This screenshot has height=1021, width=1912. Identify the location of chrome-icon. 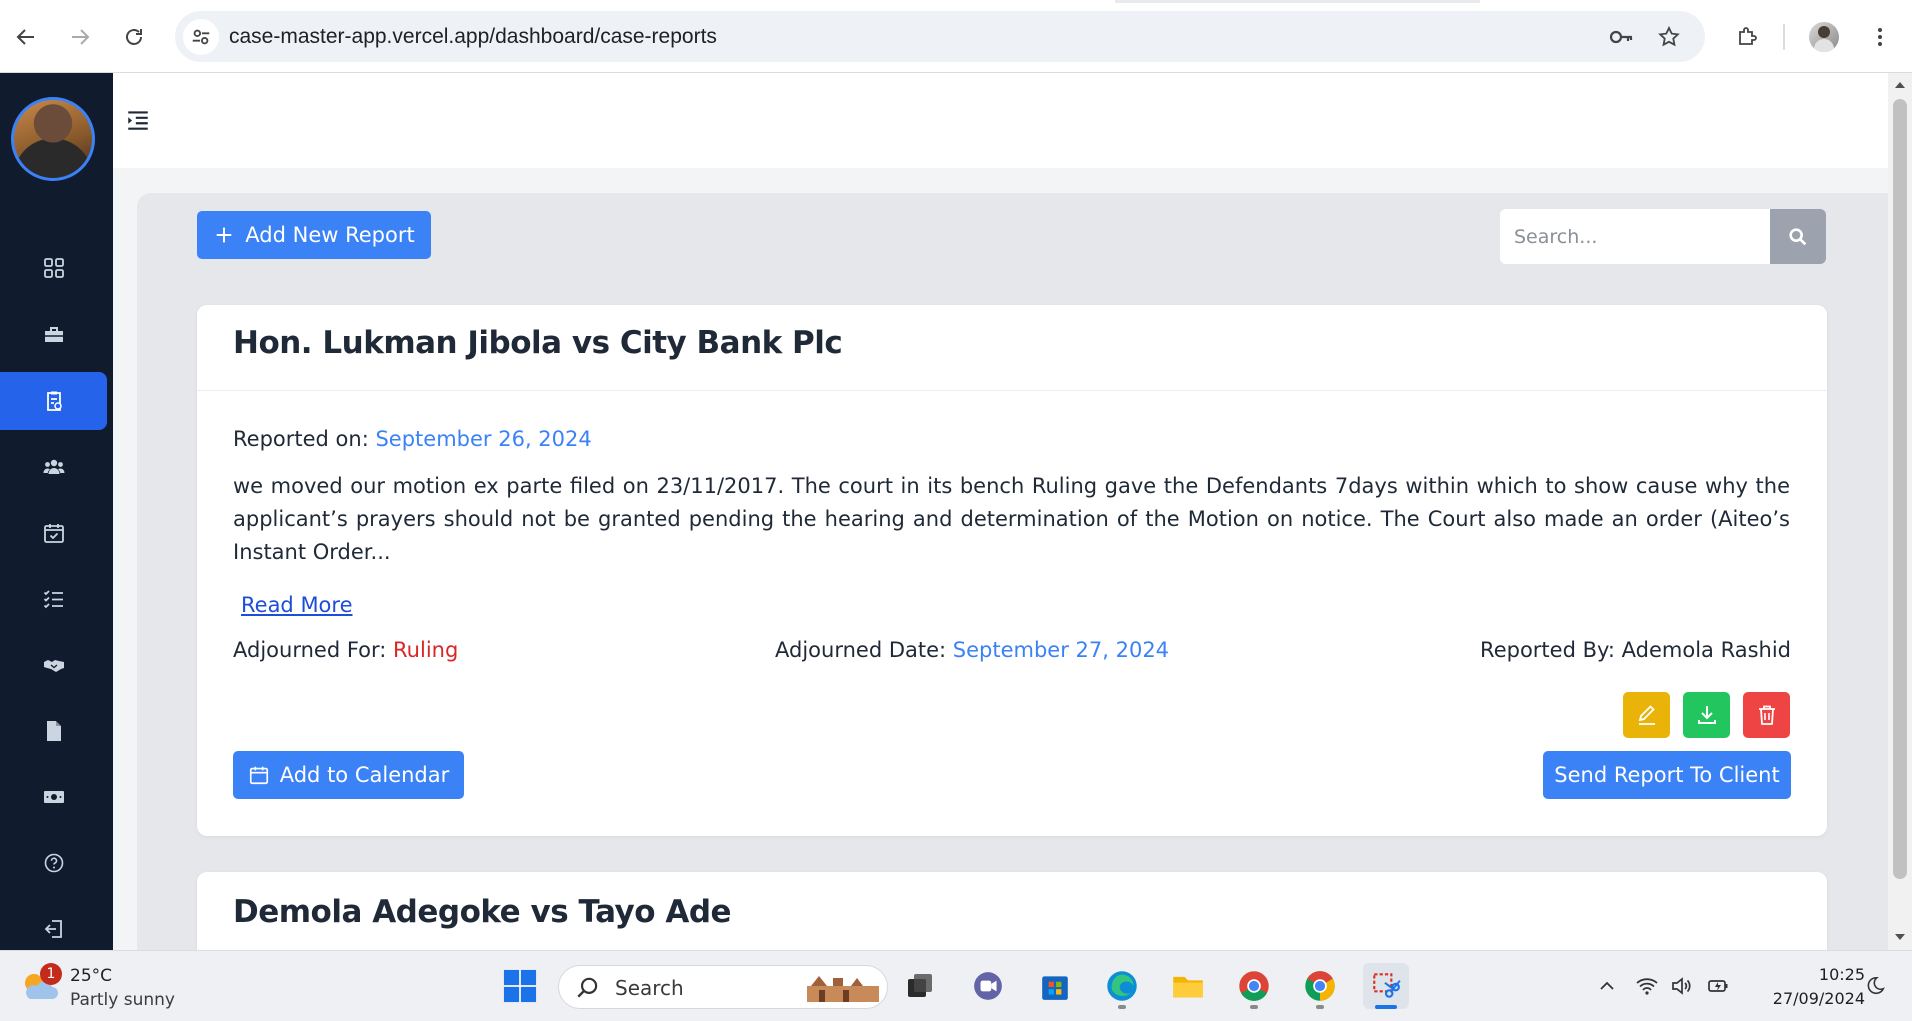
(1254, 986).